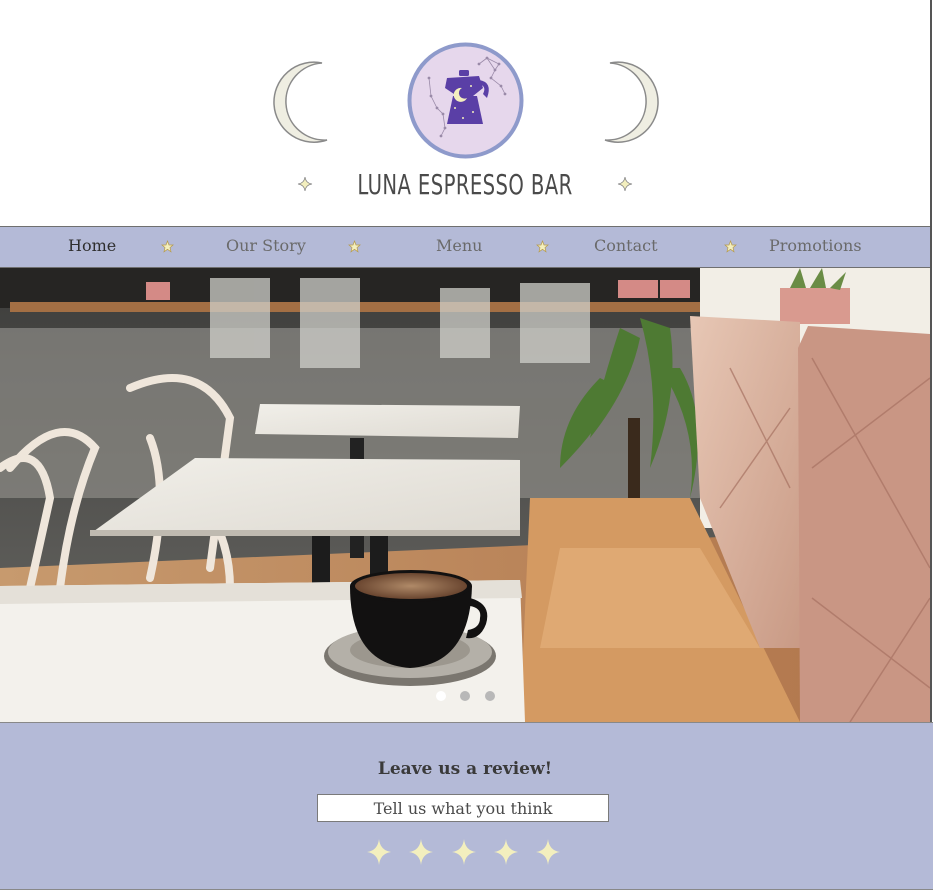 The height and width of the screenshot is (890, 933). I want to click on rating-stars, so click(465, 853).